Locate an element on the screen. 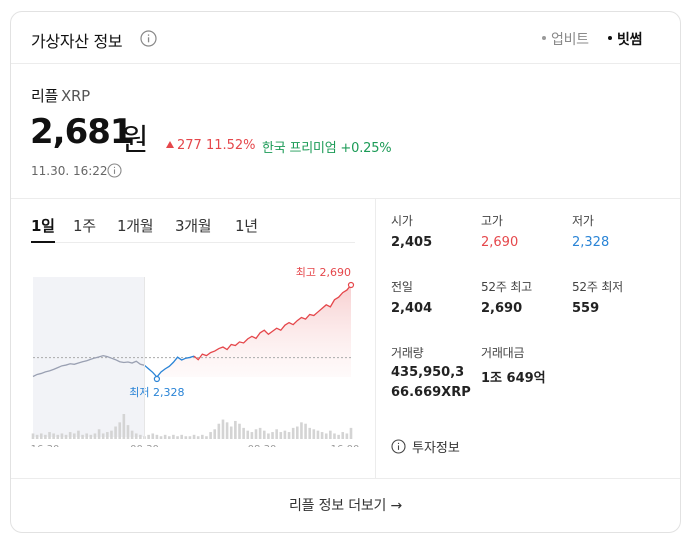 Image resolution: width=691 pixels, height=545 pixels. stat-low: 저가 2,328 is located at coordinates (590, 231).